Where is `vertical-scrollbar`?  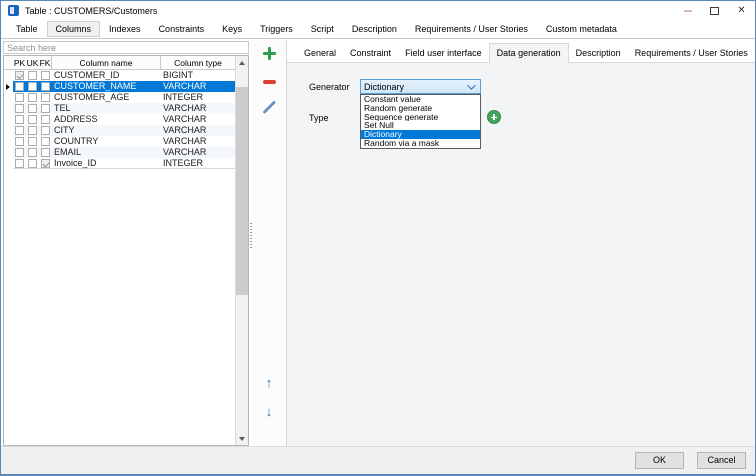 vertical-scrollbar is located at coordinates (241, 250).